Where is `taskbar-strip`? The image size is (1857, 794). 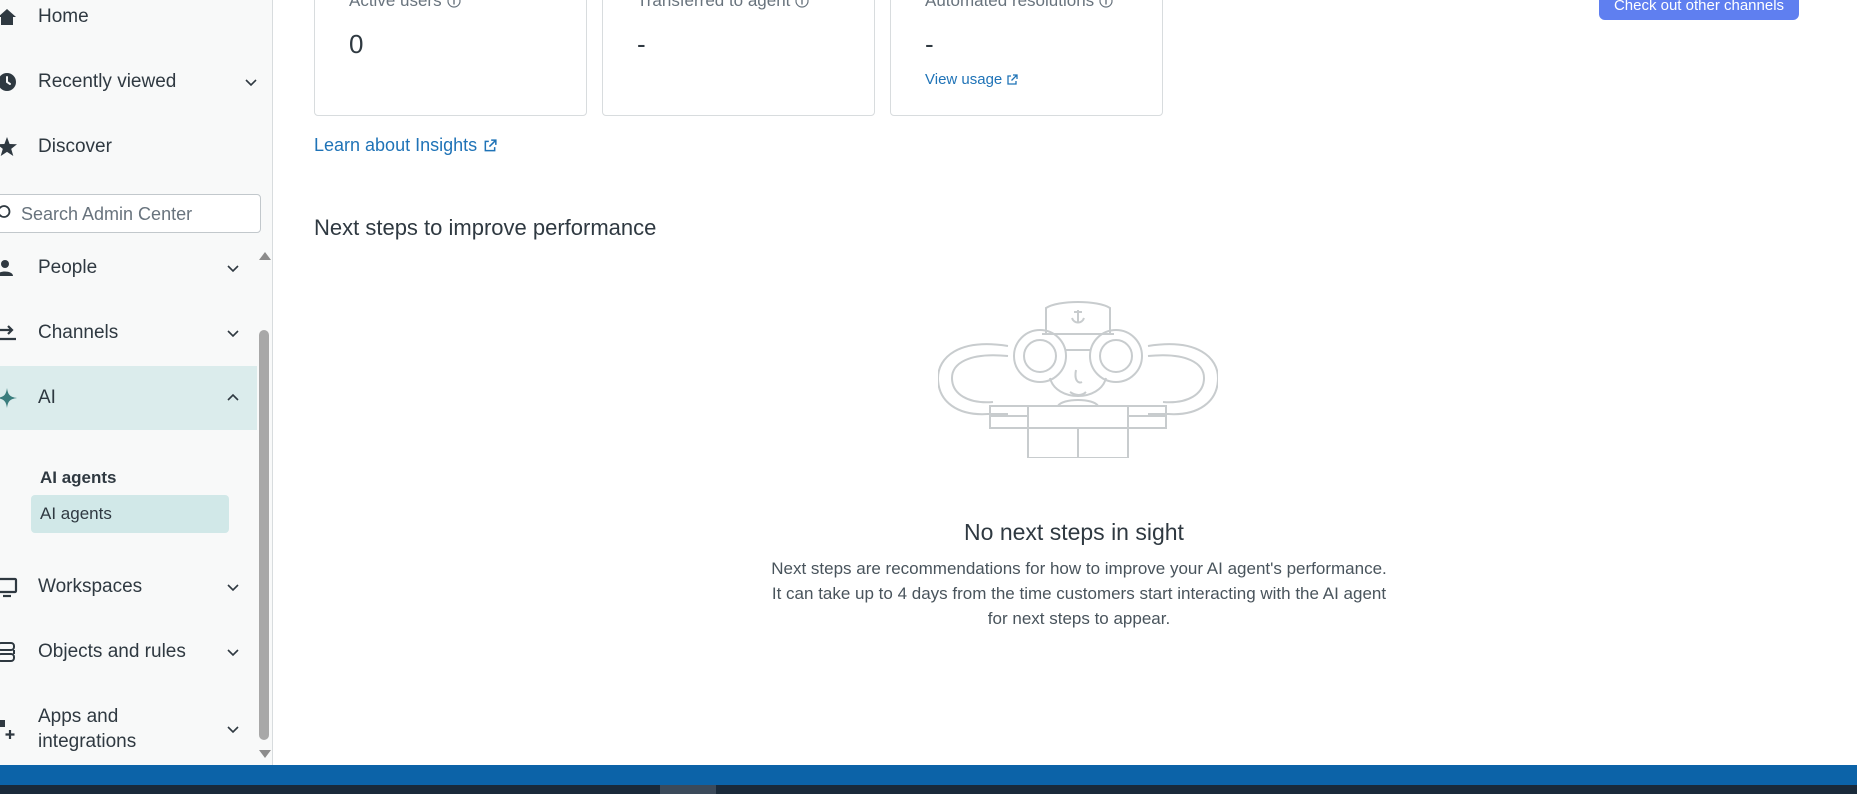 taskbar-strip is located at coordinates (928, 789).